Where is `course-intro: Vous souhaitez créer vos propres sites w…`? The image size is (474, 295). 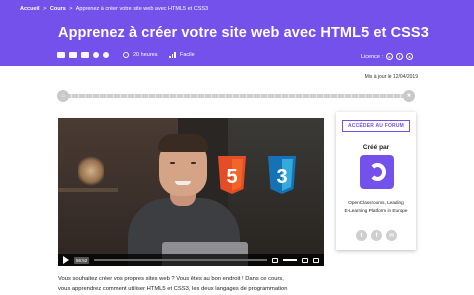 course-intro: Vous souhaitez créer vos propres sites w… is located at coordinates (208, 284).